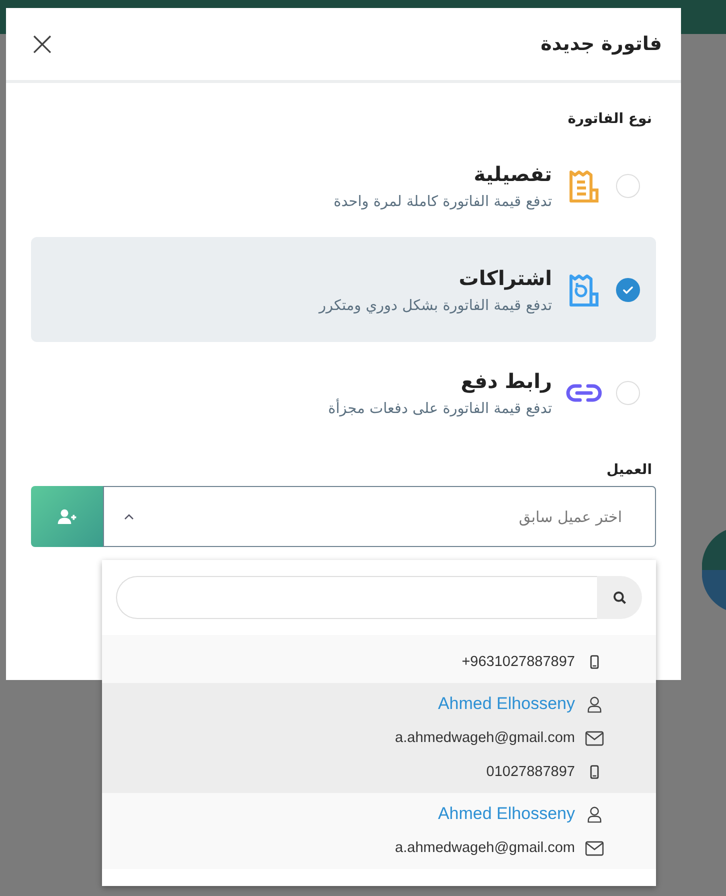 This screenshot has width=726, height=896. What do you see at coordinates (435, 306) in the screenshot?
I see `option-description: تدفع قيمة الفاتورة بشكل دوري ومتكرر` at bounding box center [435, 306].